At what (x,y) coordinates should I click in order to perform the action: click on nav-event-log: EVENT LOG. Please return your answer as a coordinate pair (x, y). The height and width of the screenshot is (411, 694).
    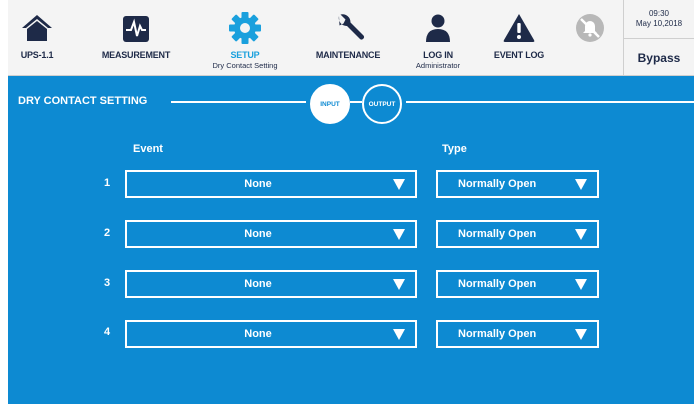
    Looking at the image, I should click on (519, 37).